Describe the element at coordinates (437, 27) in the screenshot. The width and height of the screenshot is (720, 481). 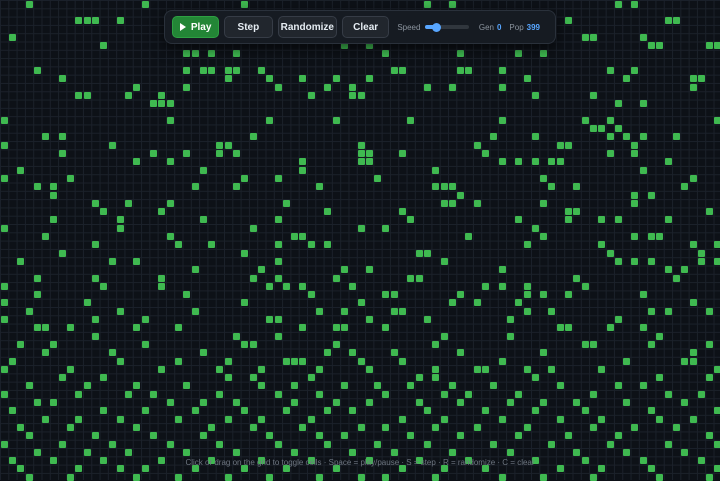
I see `speed-slider-thumb` at that location.